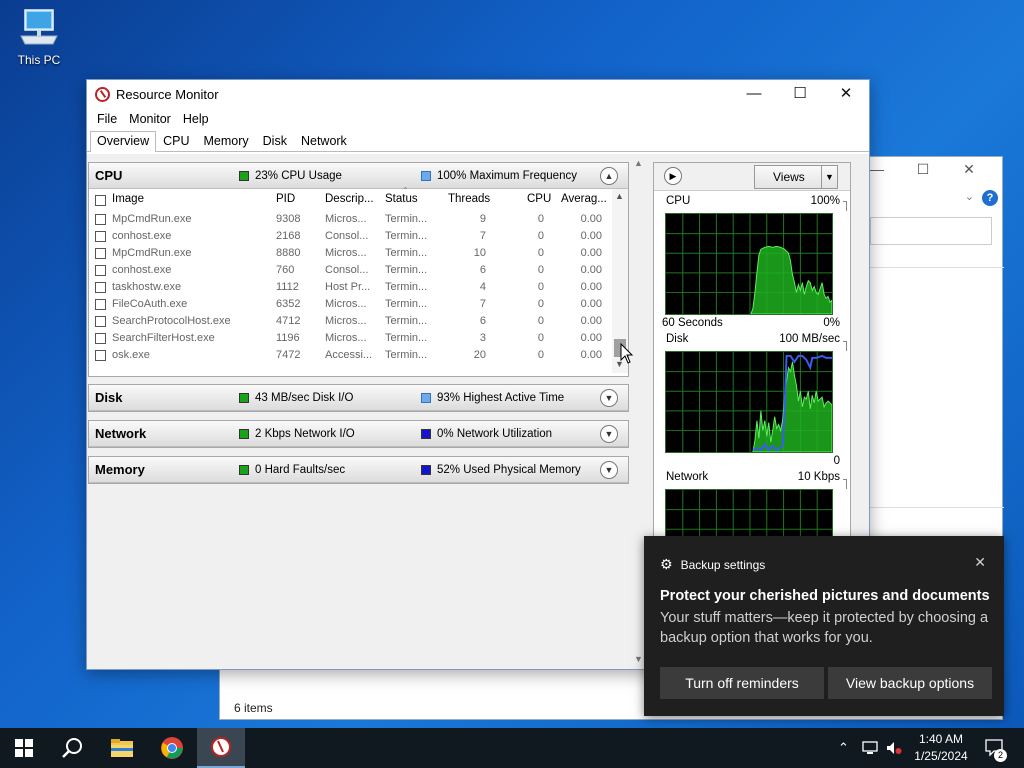  What do you see at coordinates (172, 748) in the screenshot?
I see `chrome-taskbar-button` at bounding box center [172, 748].